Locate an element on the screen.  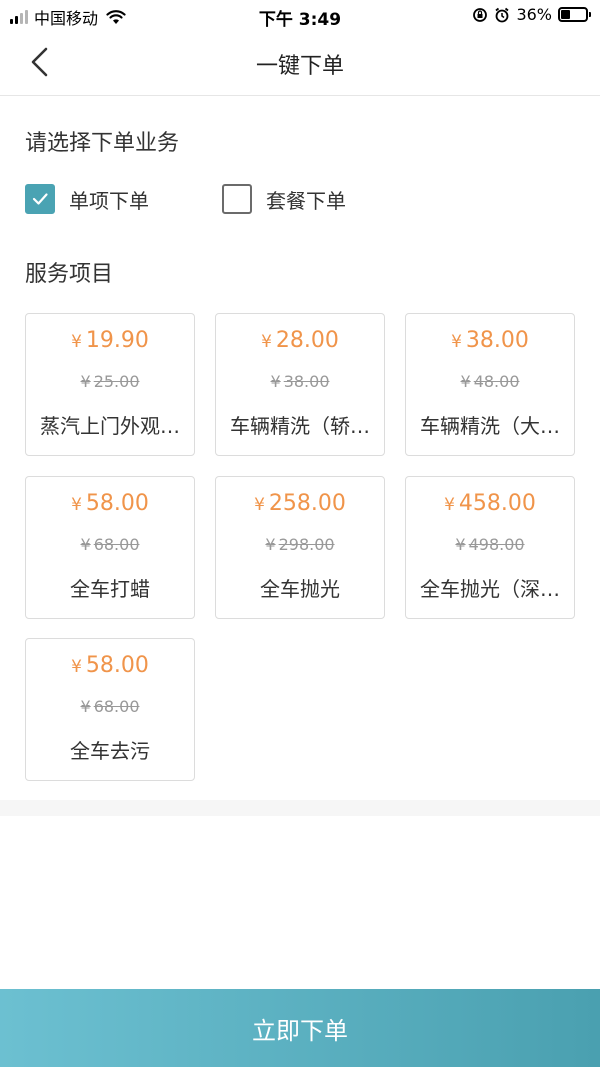
option-label: 单项下单 is located at coordinates (109, 200).